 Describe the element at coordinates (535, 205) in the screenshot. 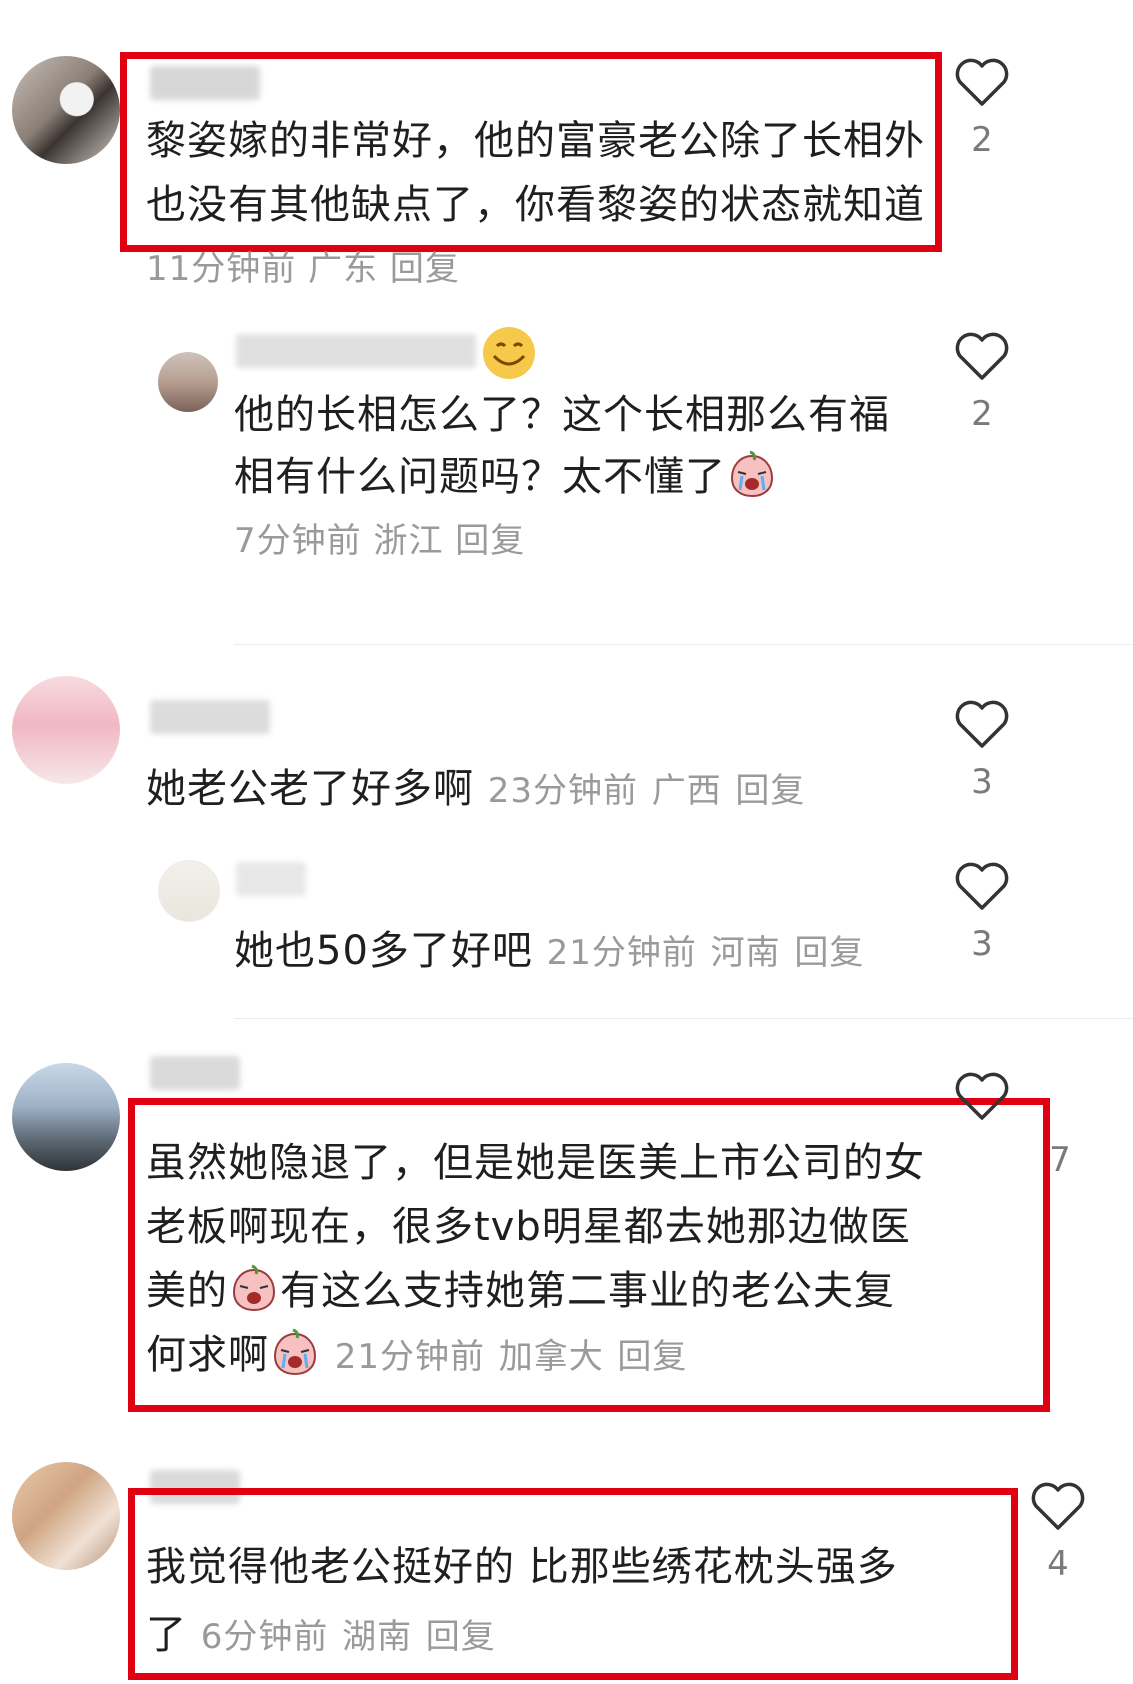

I see `comment-text: 也没有其他缺点了，你看黎姿的状态就知道` at that location.